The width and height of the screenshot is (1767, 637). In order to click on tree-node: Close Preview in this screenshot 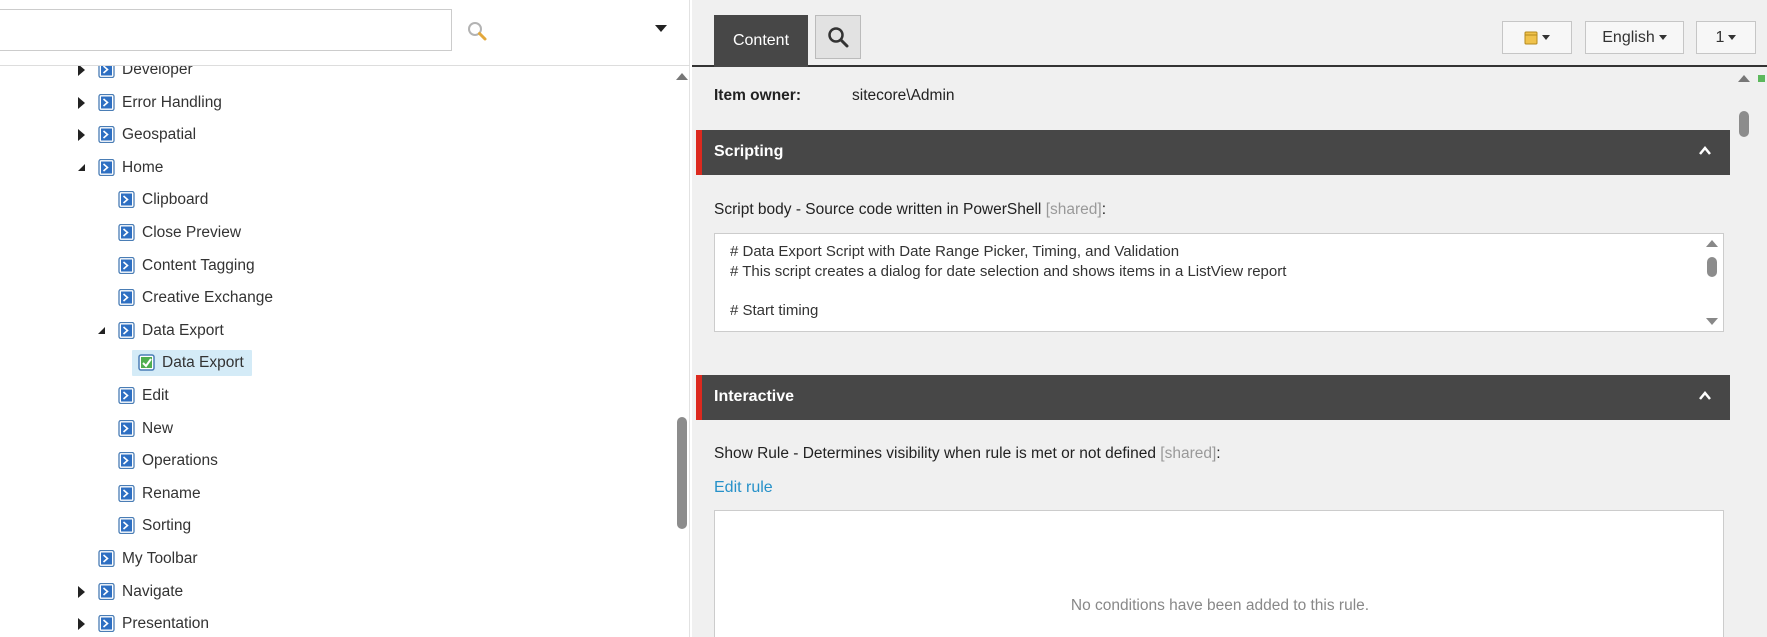, I will do `click(335, 233)`.